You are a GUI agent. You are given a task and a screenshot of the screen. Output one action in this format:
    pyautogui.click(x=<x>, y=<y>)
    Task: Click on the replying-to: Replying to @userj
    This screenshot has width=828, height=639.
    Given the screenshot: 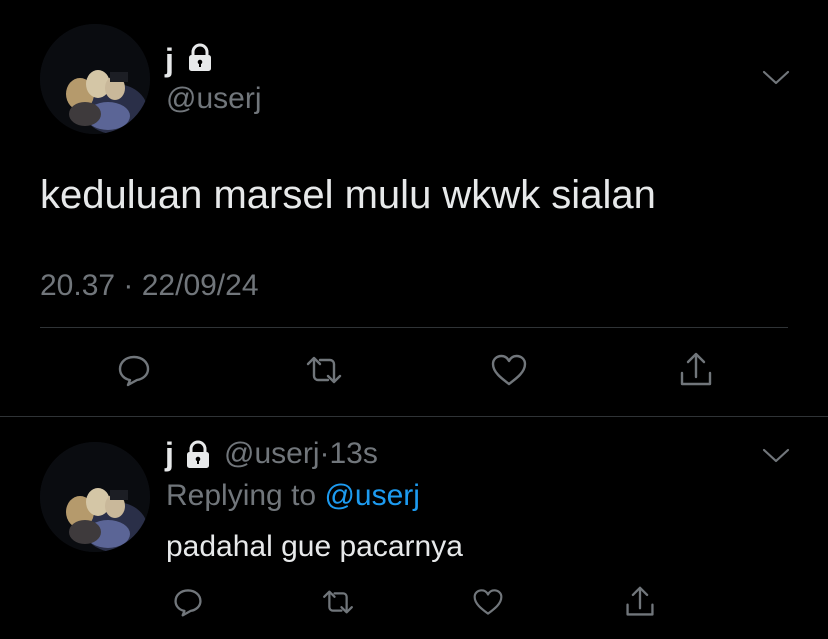 What is the action you would take?
    pyautogui.click(x=293, y=496)
    